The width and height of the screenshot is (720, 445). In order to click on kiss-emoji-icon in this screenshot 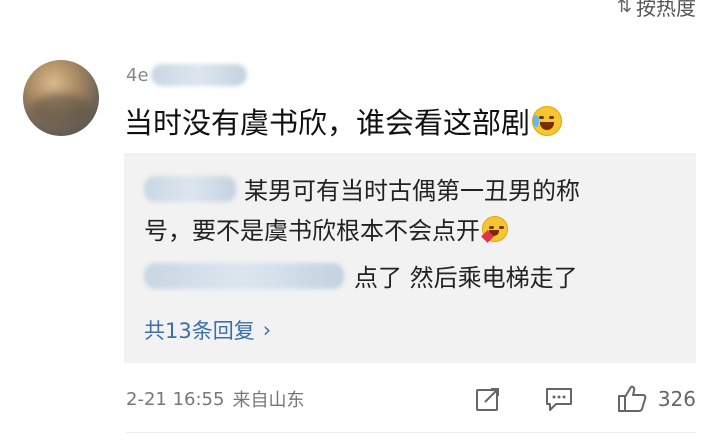, I will do `click(494, 229)`.